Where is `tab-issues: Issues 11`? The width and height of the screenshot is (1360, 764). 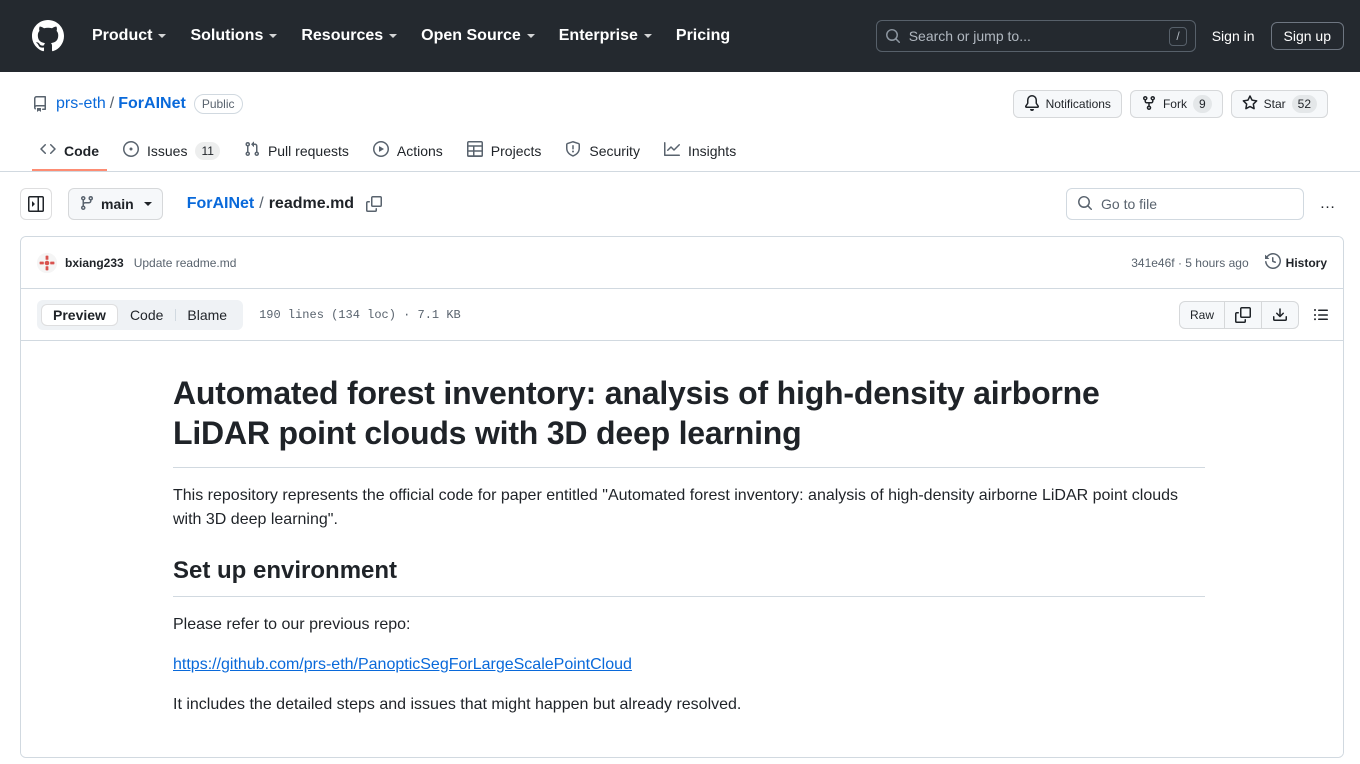
tab-issues: Issues 11 is located at coordinates (171, 152).